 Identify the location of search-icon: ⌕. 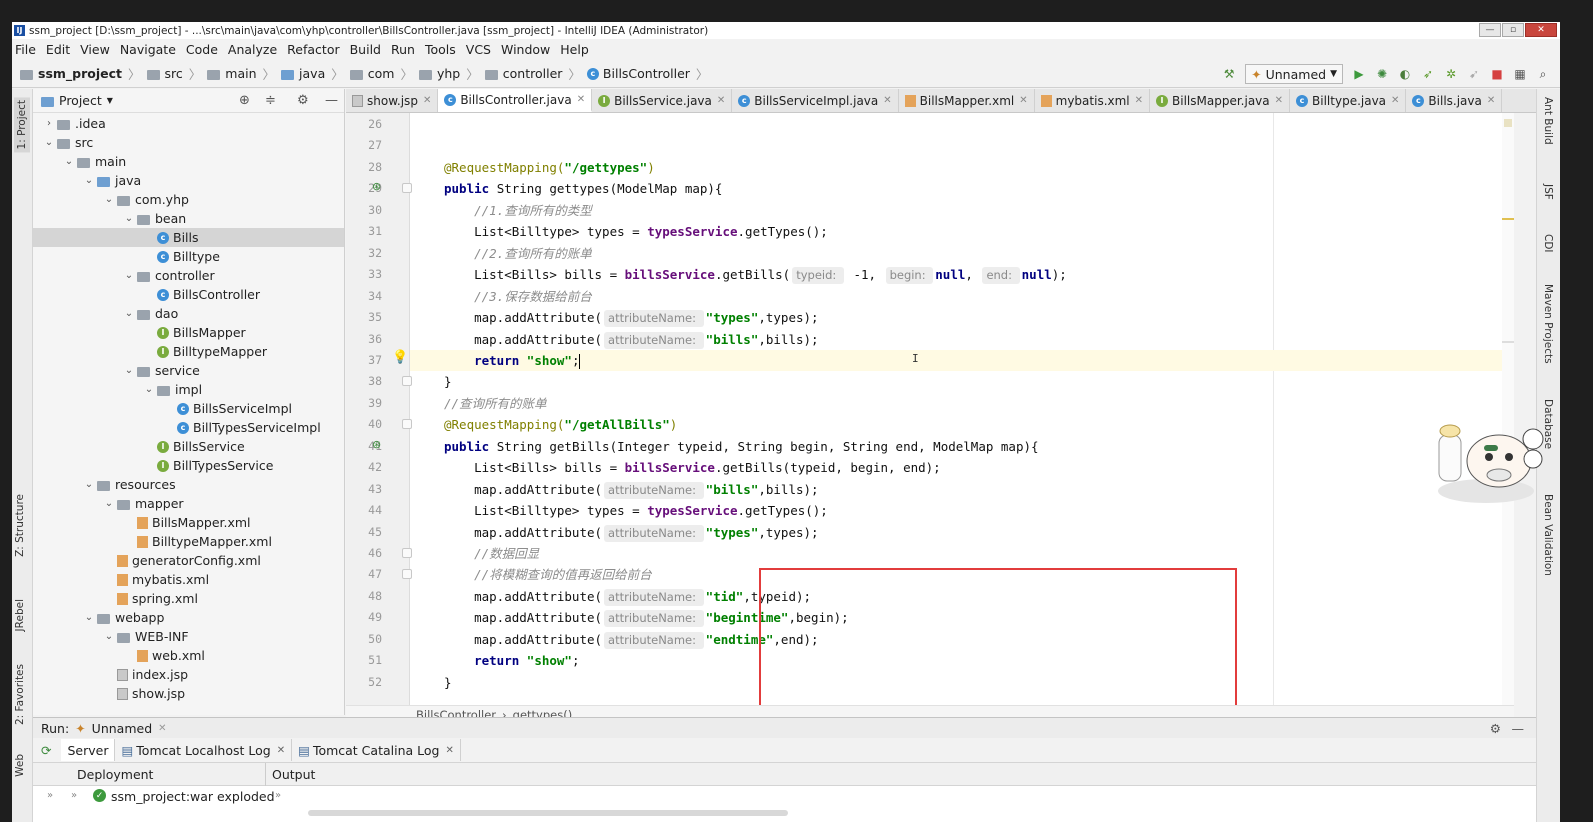
(1543, 74).